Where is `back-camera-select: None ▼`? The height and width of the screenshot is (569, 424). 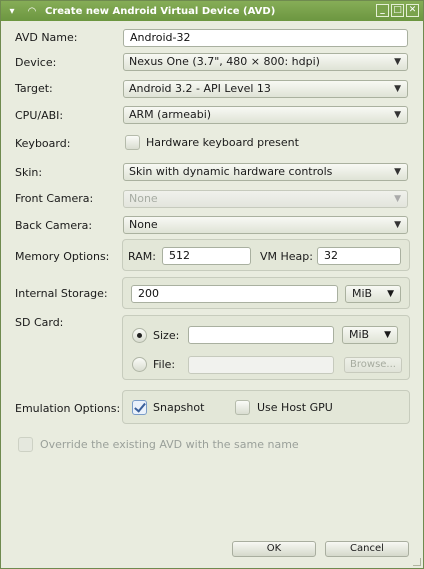
back-camera-select: None ▼ is located at coordinates (265, 225).